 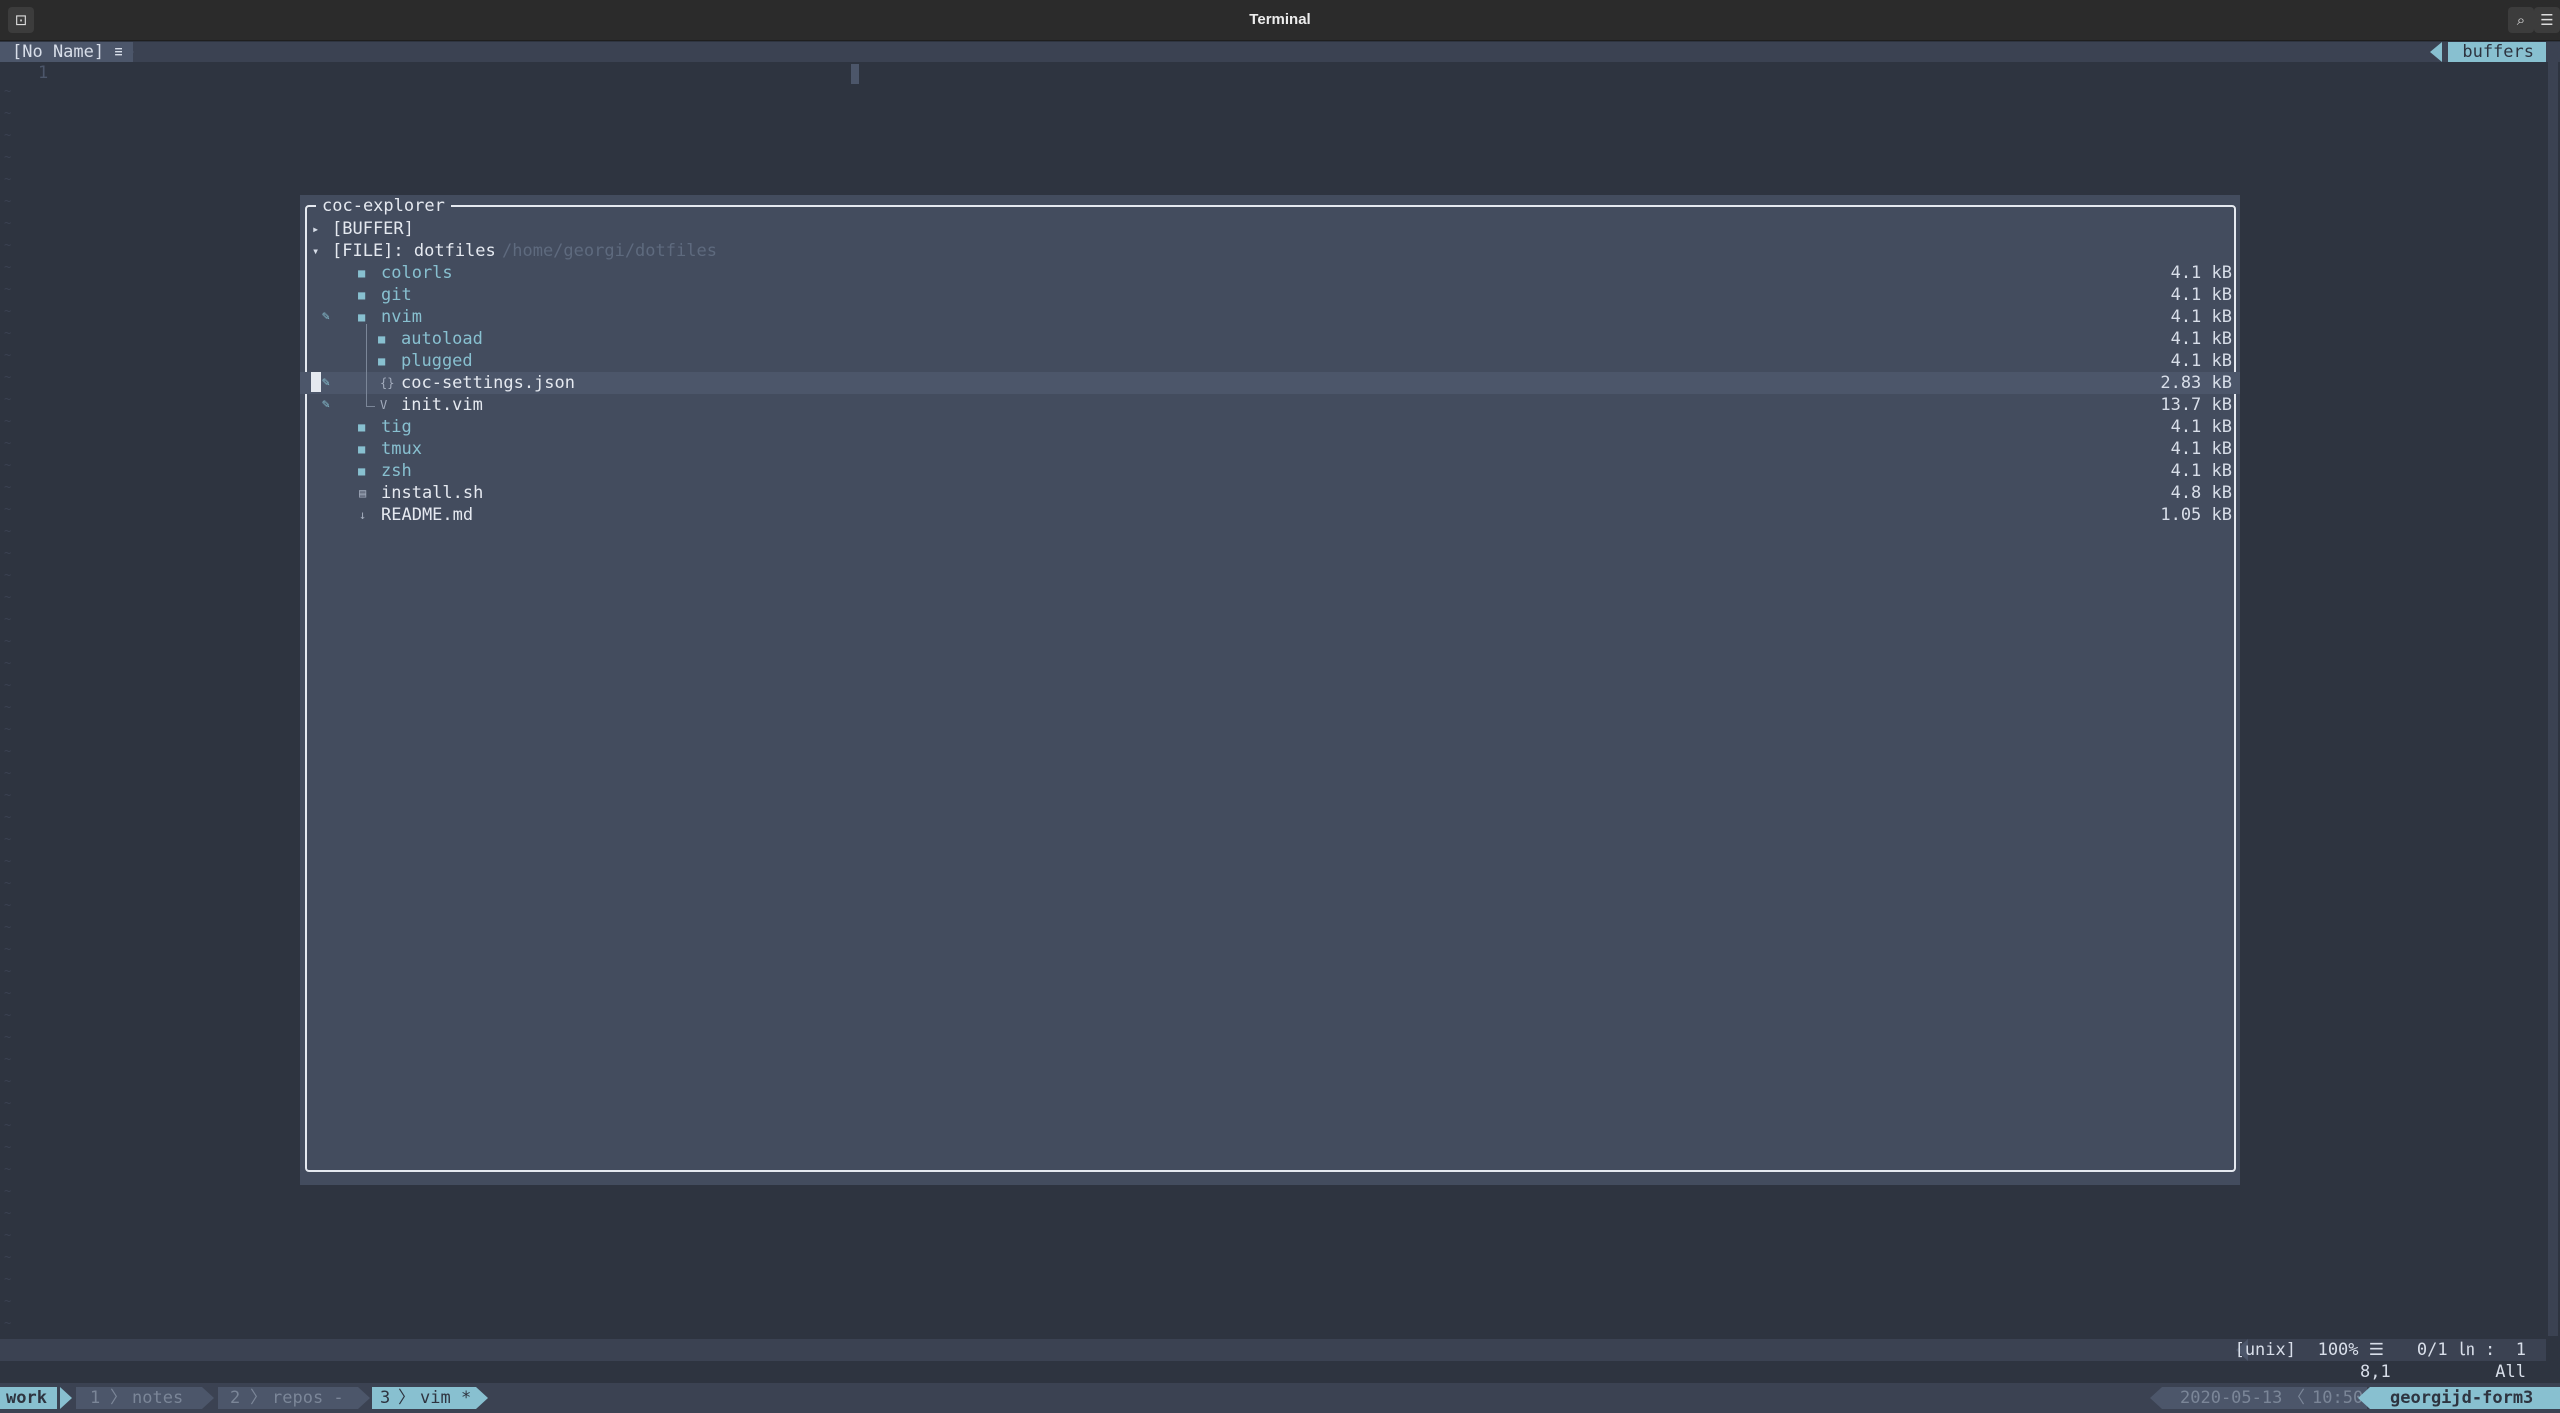 I want to click on tree-item-nvim: ✎ ■ nvim 4.1 kB, so click(x=1270, y=317).